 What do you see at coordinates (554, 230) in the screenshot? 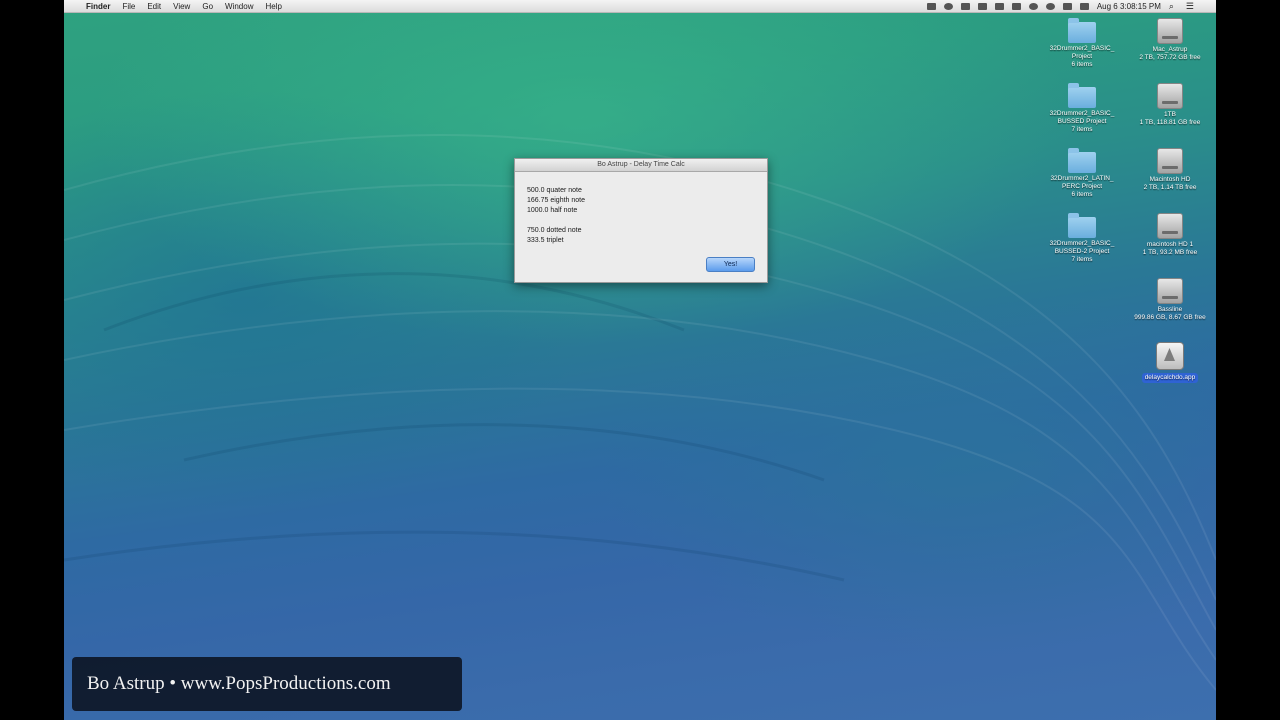
I see `result-line: 750.0 dotted note` at bounding box center [554, 230].